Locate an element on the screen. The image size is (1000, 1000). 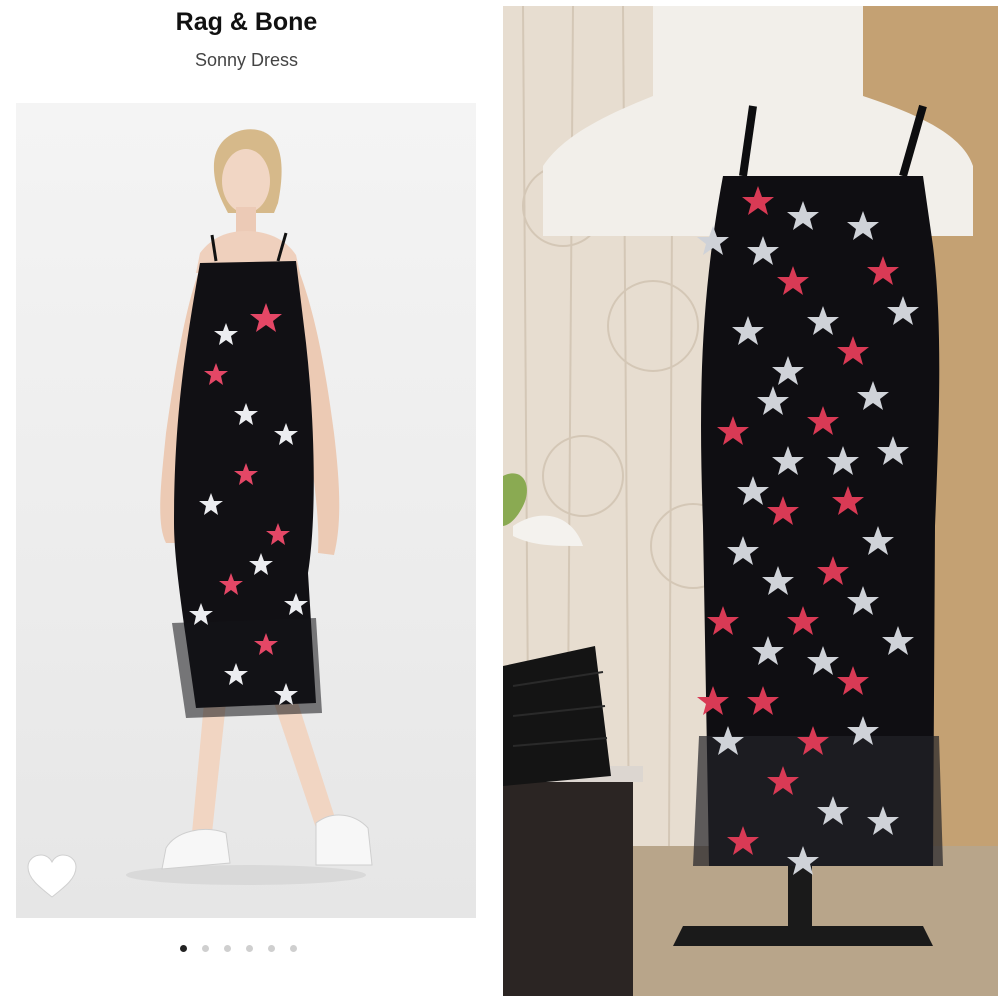
brand-name: Rag & Bone is located at coordinates (246, 22).